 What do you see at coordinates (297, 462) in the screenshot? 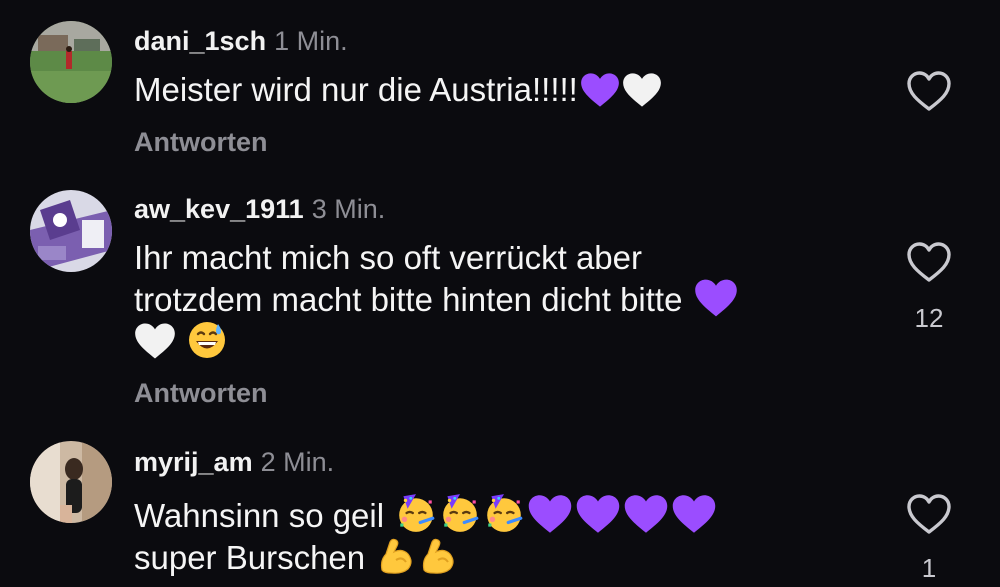
I see `timestamp: 2 Min.` at bounding box center [297, 462].